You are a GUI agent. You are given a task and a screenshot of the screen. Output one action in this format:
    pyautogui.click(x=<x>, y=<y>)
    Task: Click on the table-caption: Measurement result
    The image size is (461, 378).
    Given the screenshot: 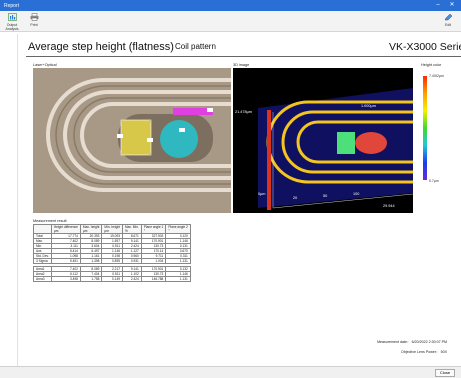 What is the action you would take?
    pyautogui.click(x=50, y=221)
    